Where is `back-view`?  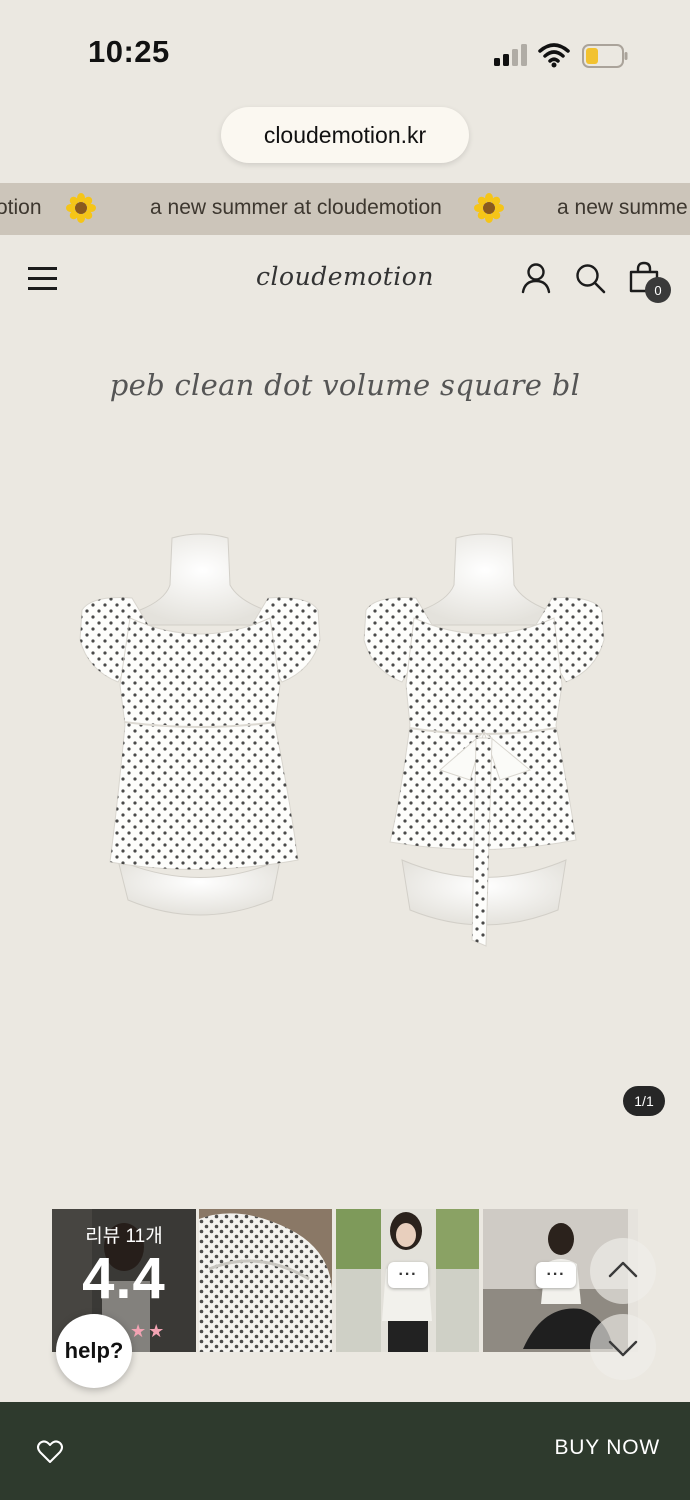
back-view is located at coordinates (484, 740).